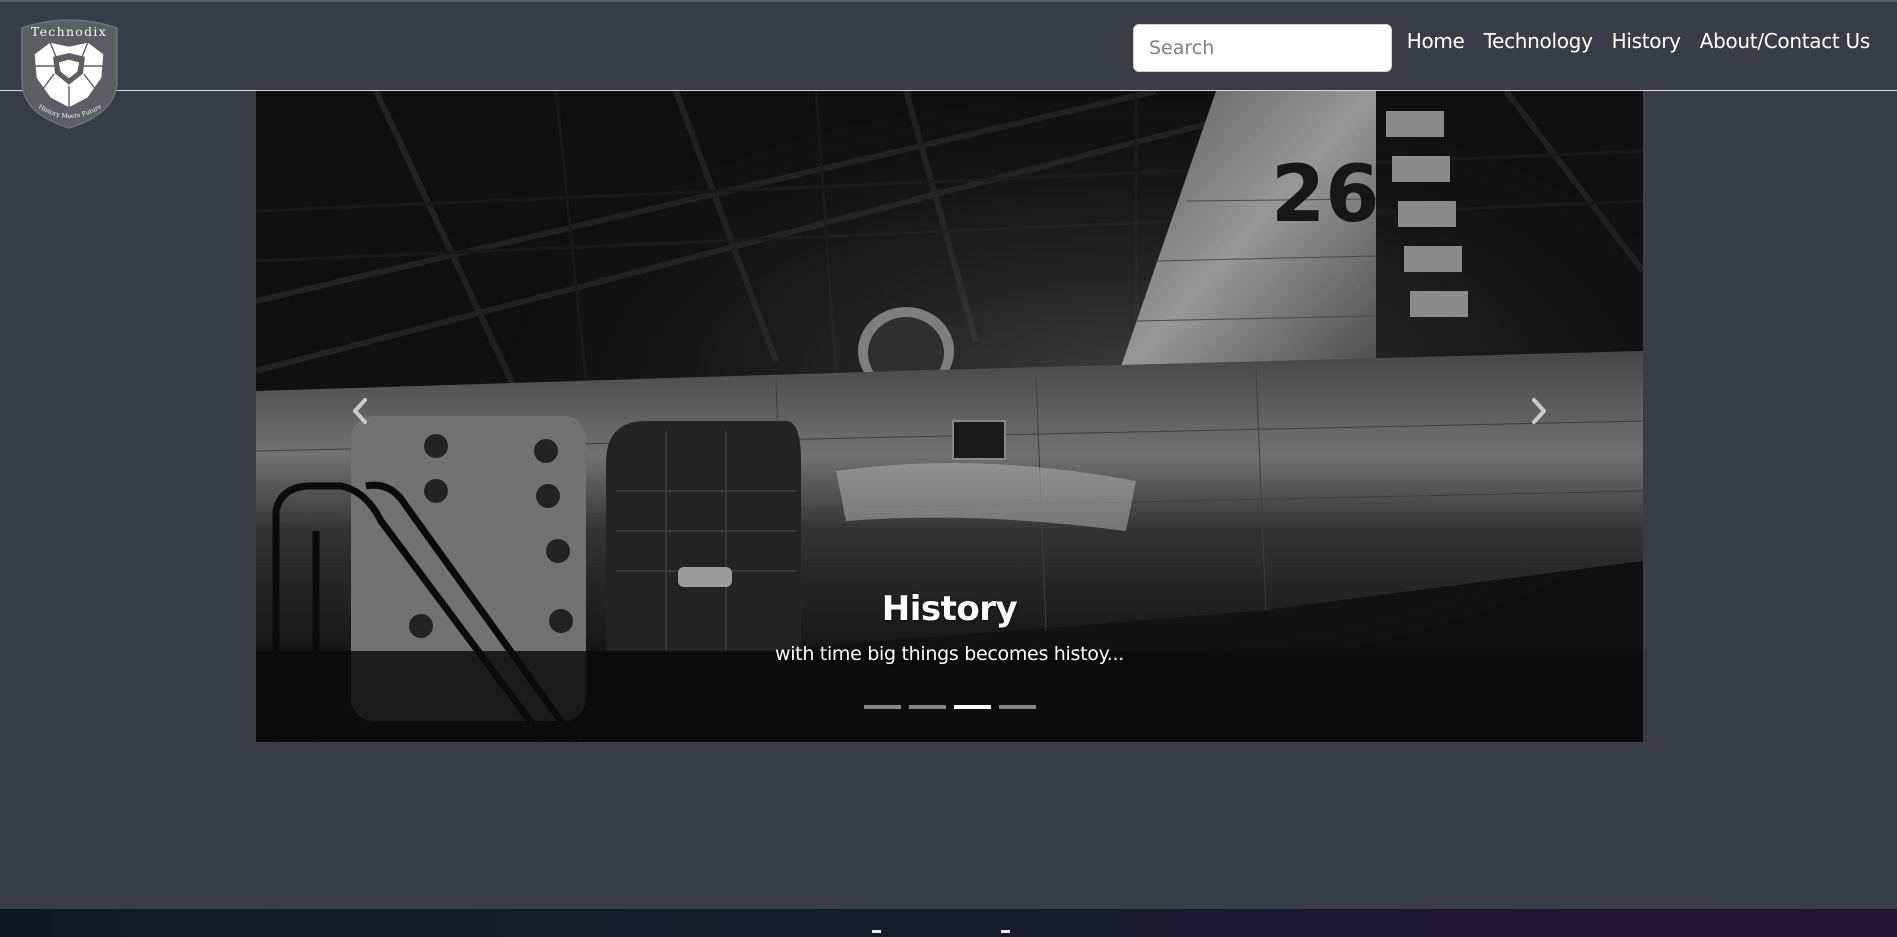  What do you see at coordinates (1436, 41) in the screenshot?
I see `nav-link-home: Home` at bounding box center [1436, 41].